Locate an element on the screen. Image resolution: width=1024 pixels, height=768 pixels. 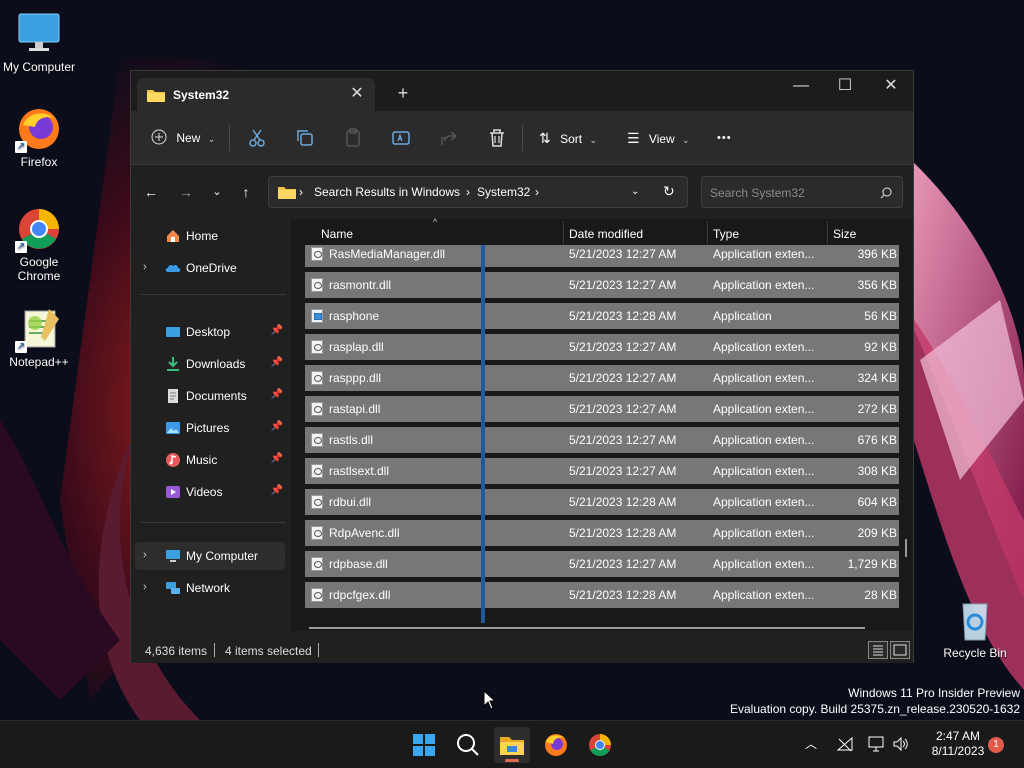
network-disconnected-icon is located at coordinates (845, 744).